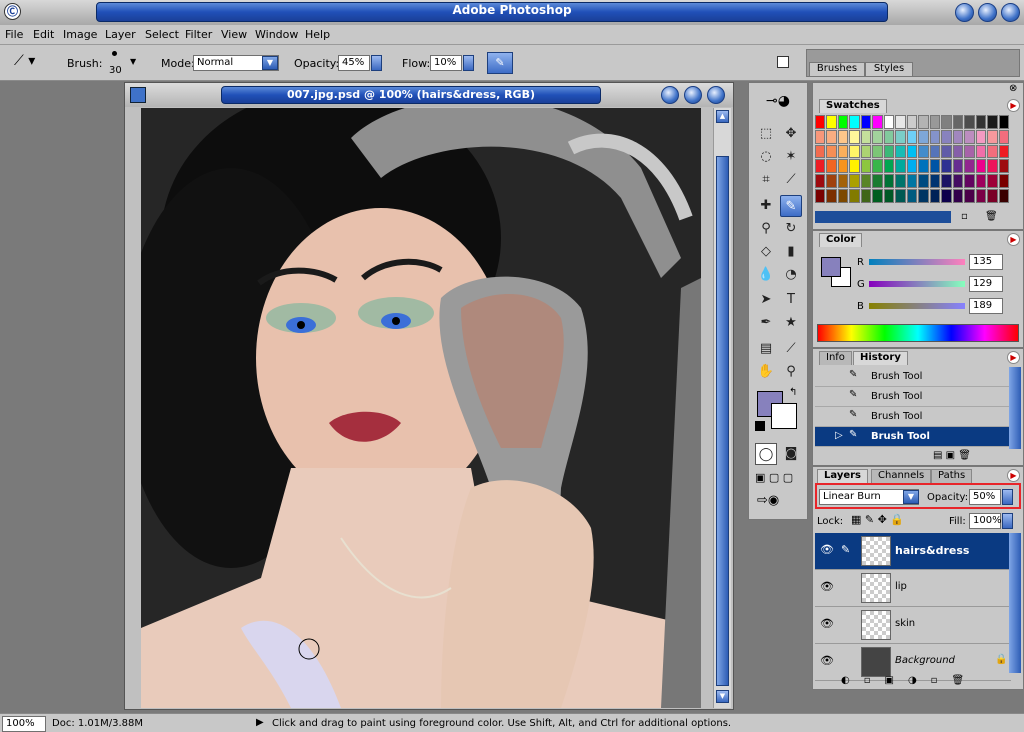 This screenshot has width=1024, height=732. What do you see at coordinates (766, 134) in the screenshot?
I see `marquee-tool-icon: ⬚` at bounding box center [766, 134].